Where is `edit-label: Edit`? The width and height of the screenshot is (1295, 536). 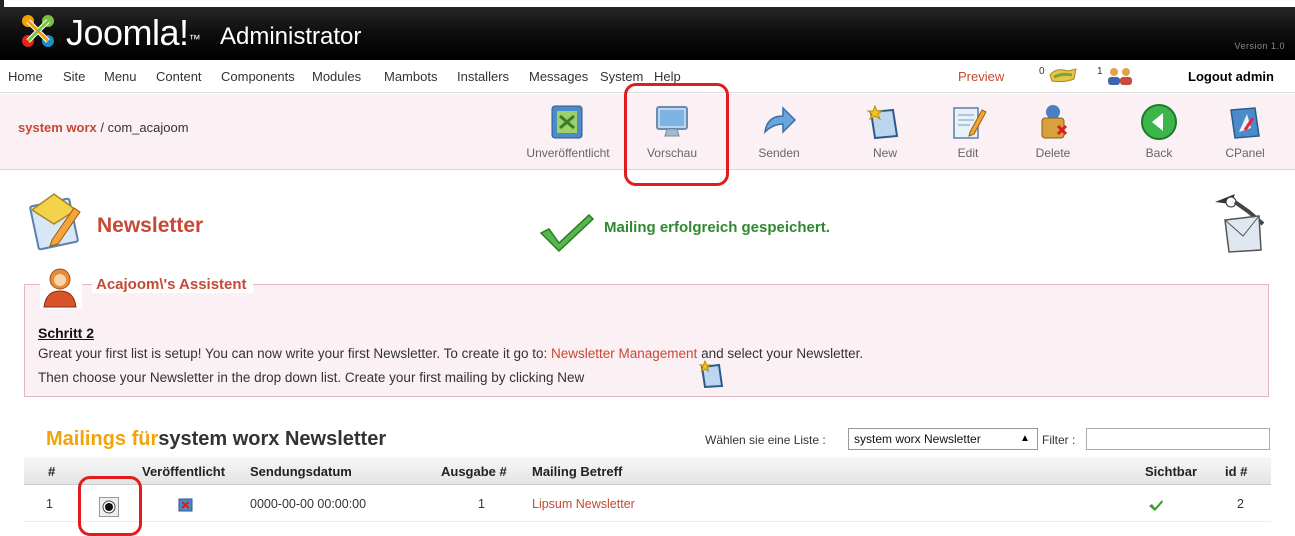
edit-label: Edit is located at coordinates (968, 153).